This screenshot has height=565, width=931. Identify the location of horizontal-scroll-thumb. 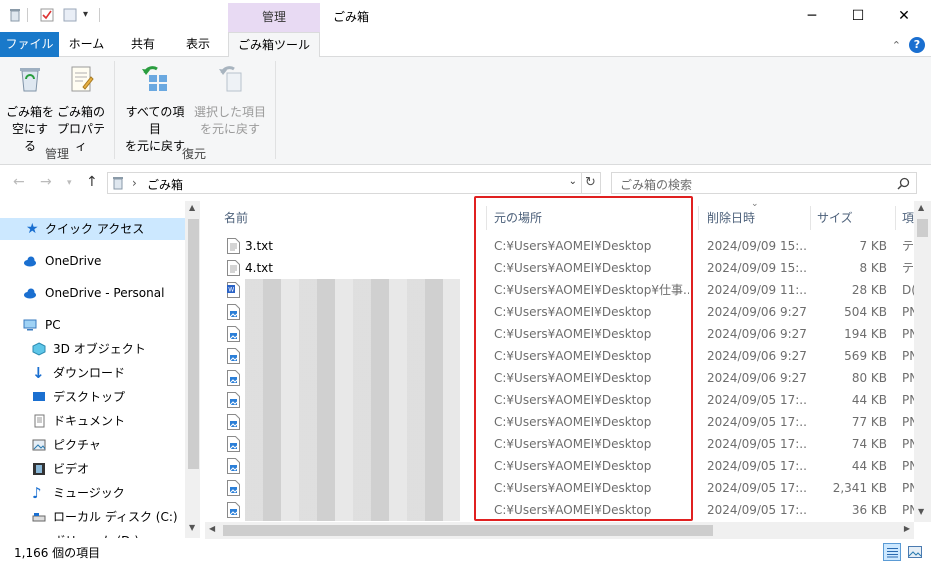
(468, 530).